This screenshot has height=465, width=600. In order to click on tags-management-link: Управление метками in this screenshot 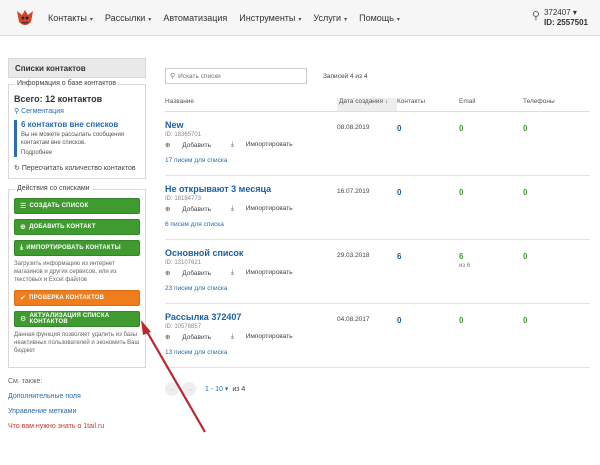, I will do `click(77, 411)`.